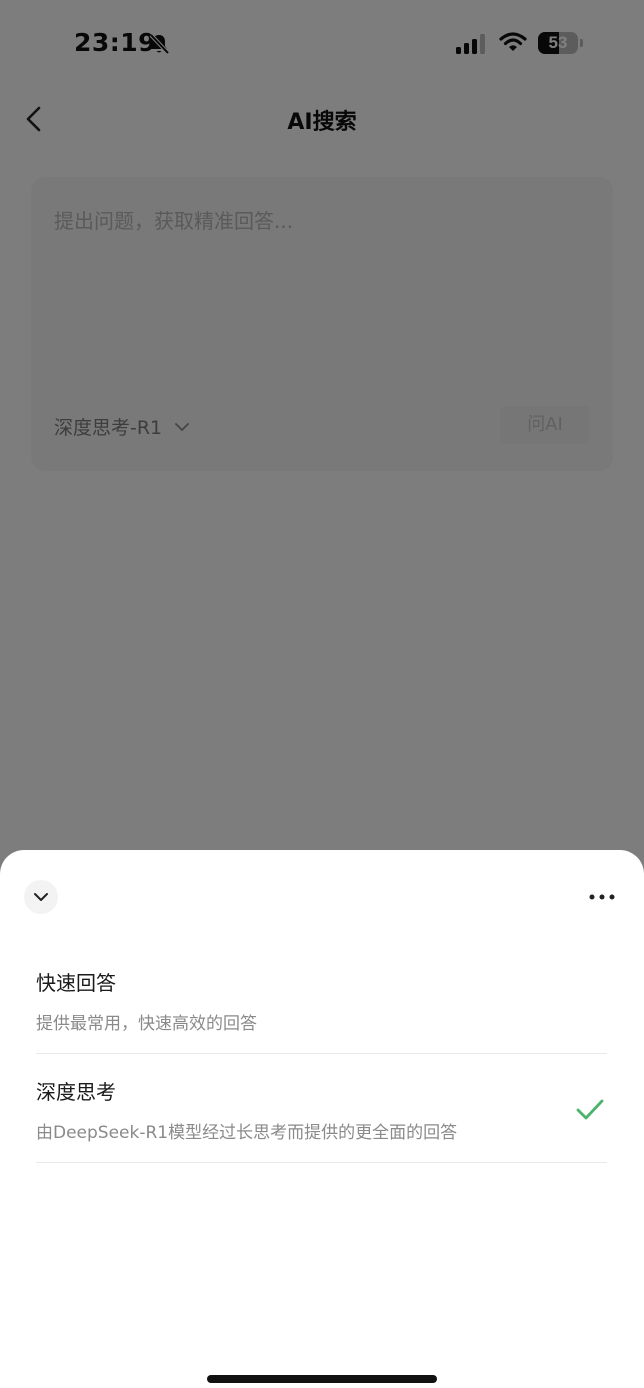 This screenshot has width=644, height=1388. Describe the element at coordinates (590, 1112) in the screenshot. I see `checkmark-icon` at that location.